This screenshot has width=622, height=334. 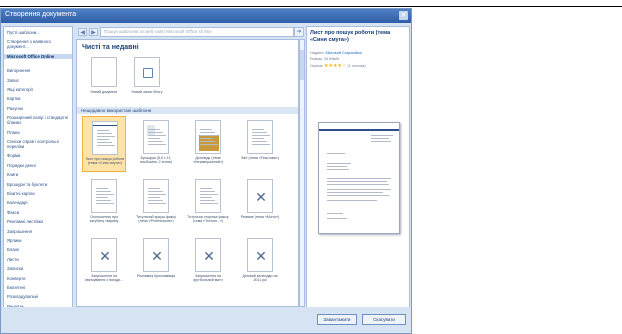 What do you see at coordinates (39, 174) in the screenshot?
I see `sidebar-item: Книги` at bounding box center [39, 174].